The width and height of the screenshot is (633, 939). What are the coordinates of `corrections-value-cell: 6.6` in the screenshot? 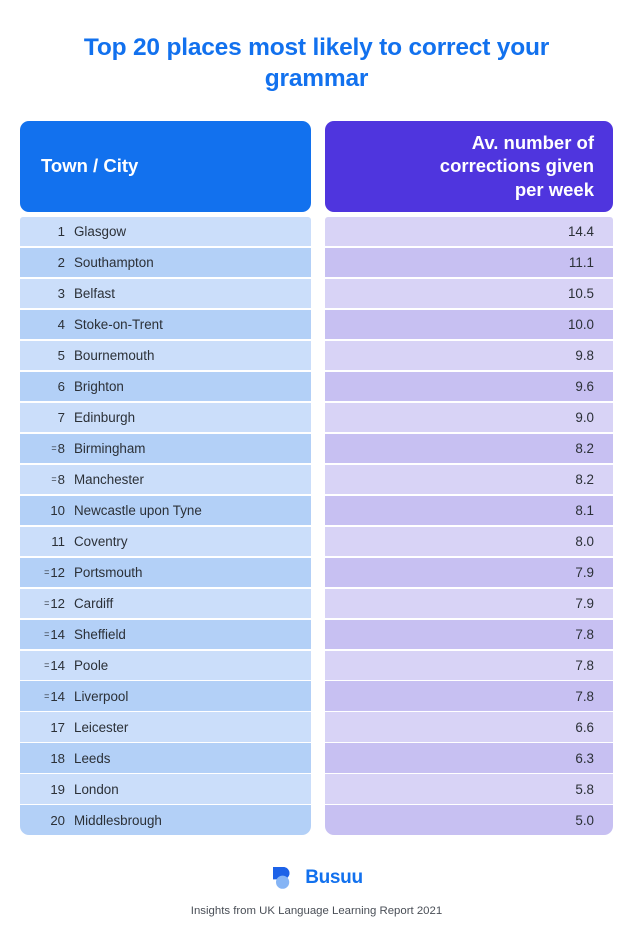 It's located at (584, 727).